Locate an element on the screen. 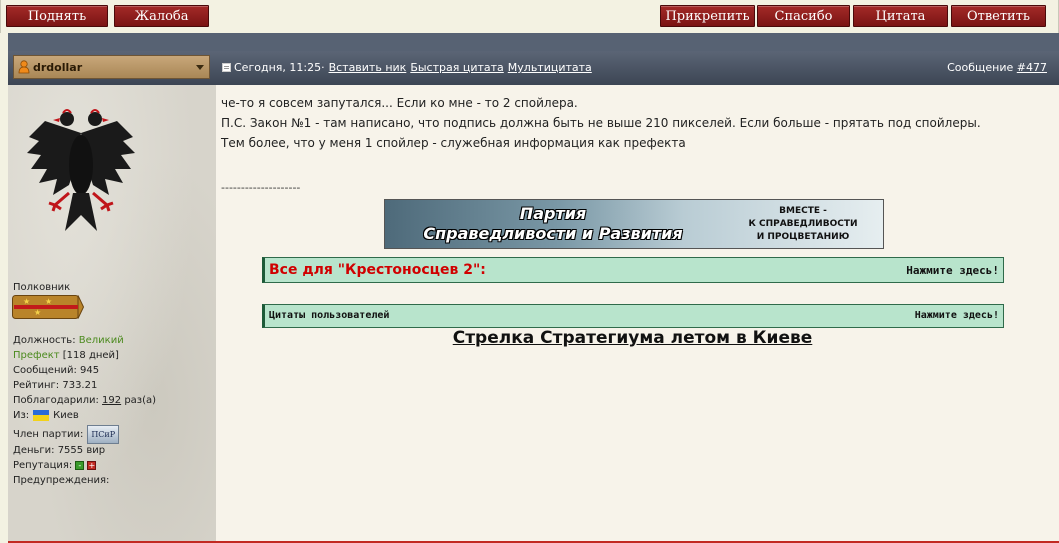 The width and height of the screenshot is (1059, 543). insert-nick-link: Вставить ник is located at coordinates (368, 67).